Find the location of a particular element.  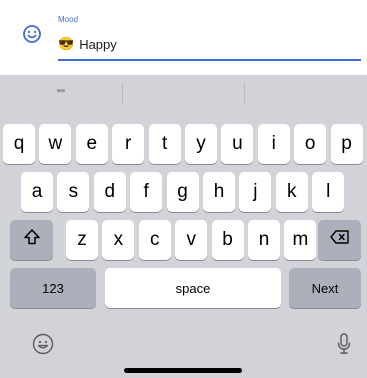

numbers-key: 123 is located at coordinates (53, 288).